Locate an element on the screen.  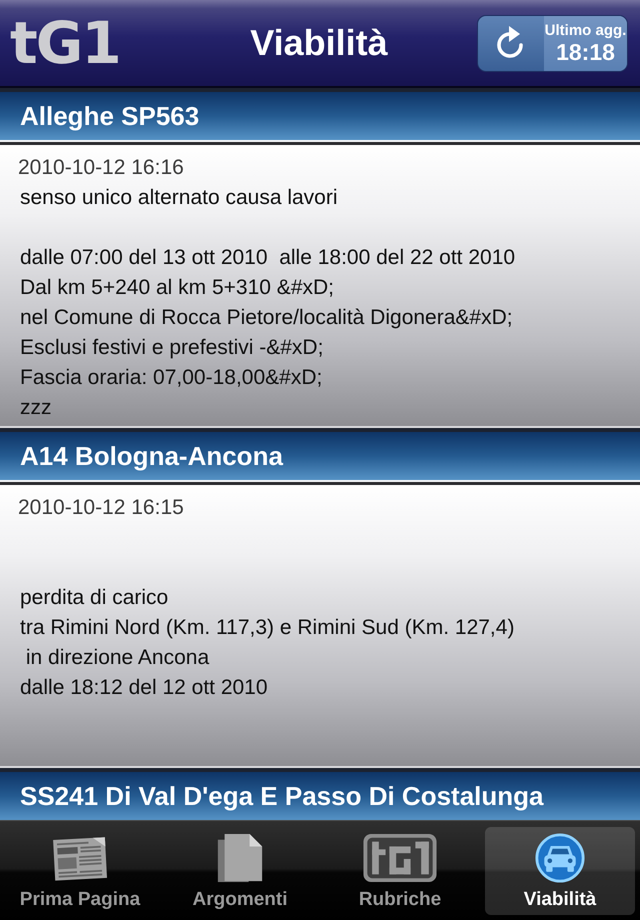
tab-item: Viabilità is located at coordinates (560, 871).